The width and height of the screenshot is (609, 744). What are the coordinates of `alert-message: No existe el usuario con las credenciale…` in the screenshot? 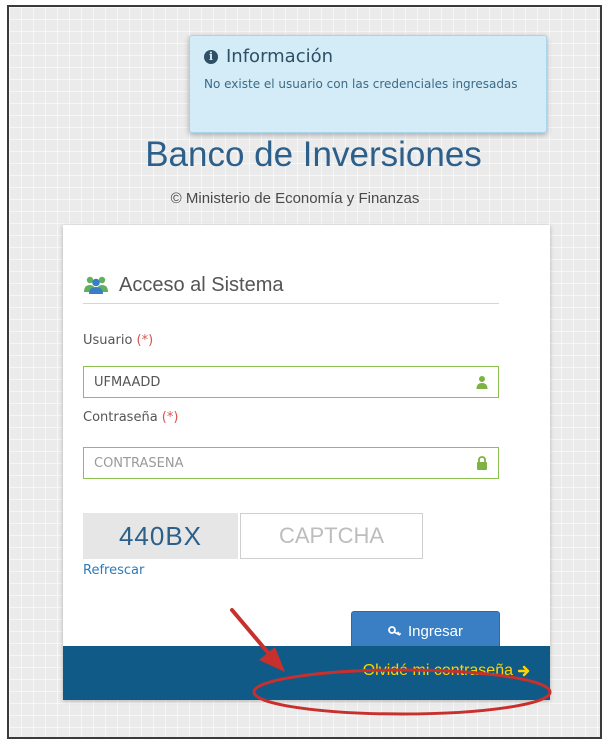 It's located at (361, 84).